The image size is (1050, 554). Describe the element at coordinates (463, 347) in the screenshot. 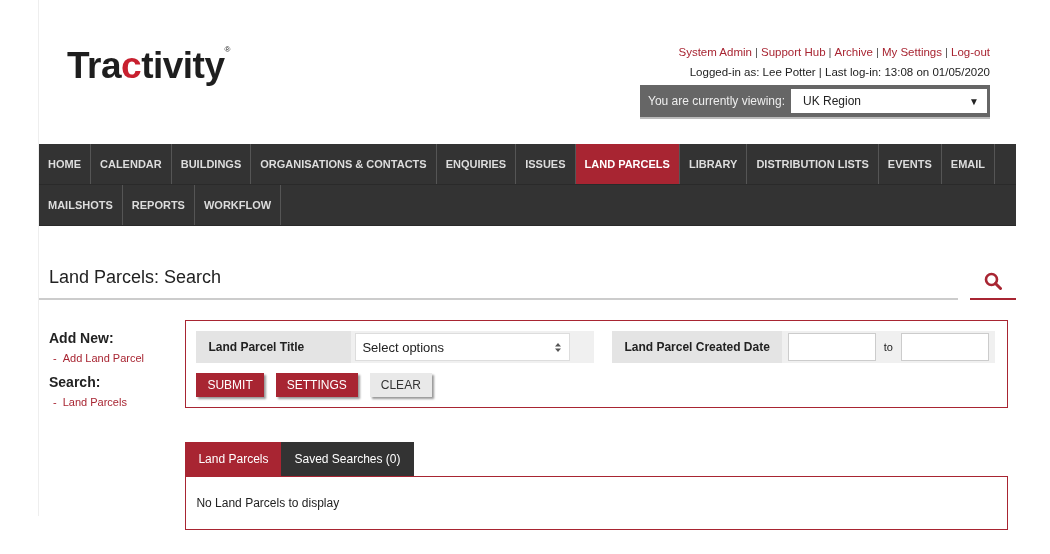

I see `title-select: Select options` at that location.